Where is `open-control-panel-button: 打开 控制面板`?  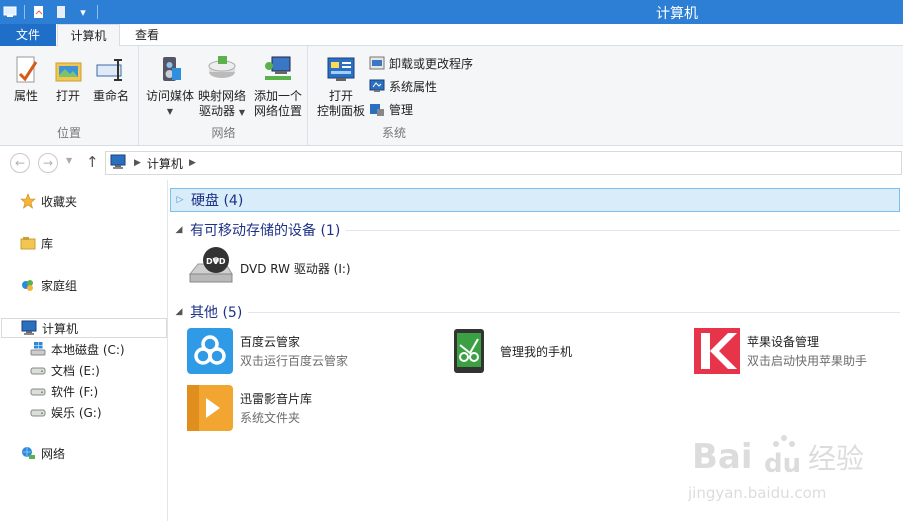 open-control-panel-button: 打开 控制面板 is located at coordinates (341, 86).